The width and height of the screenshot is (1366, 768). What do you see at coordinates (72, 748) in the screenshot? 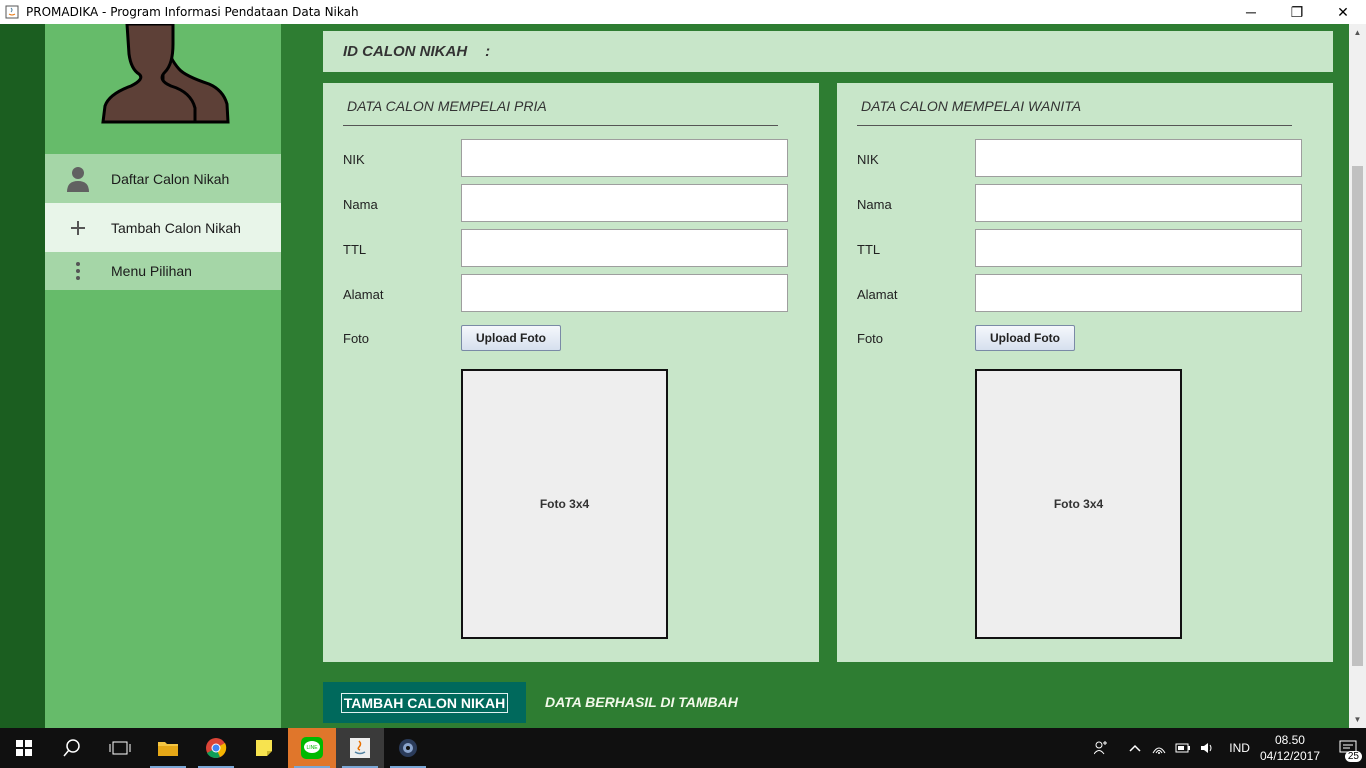
I see `search-icon` at bounding box center [72, 748].